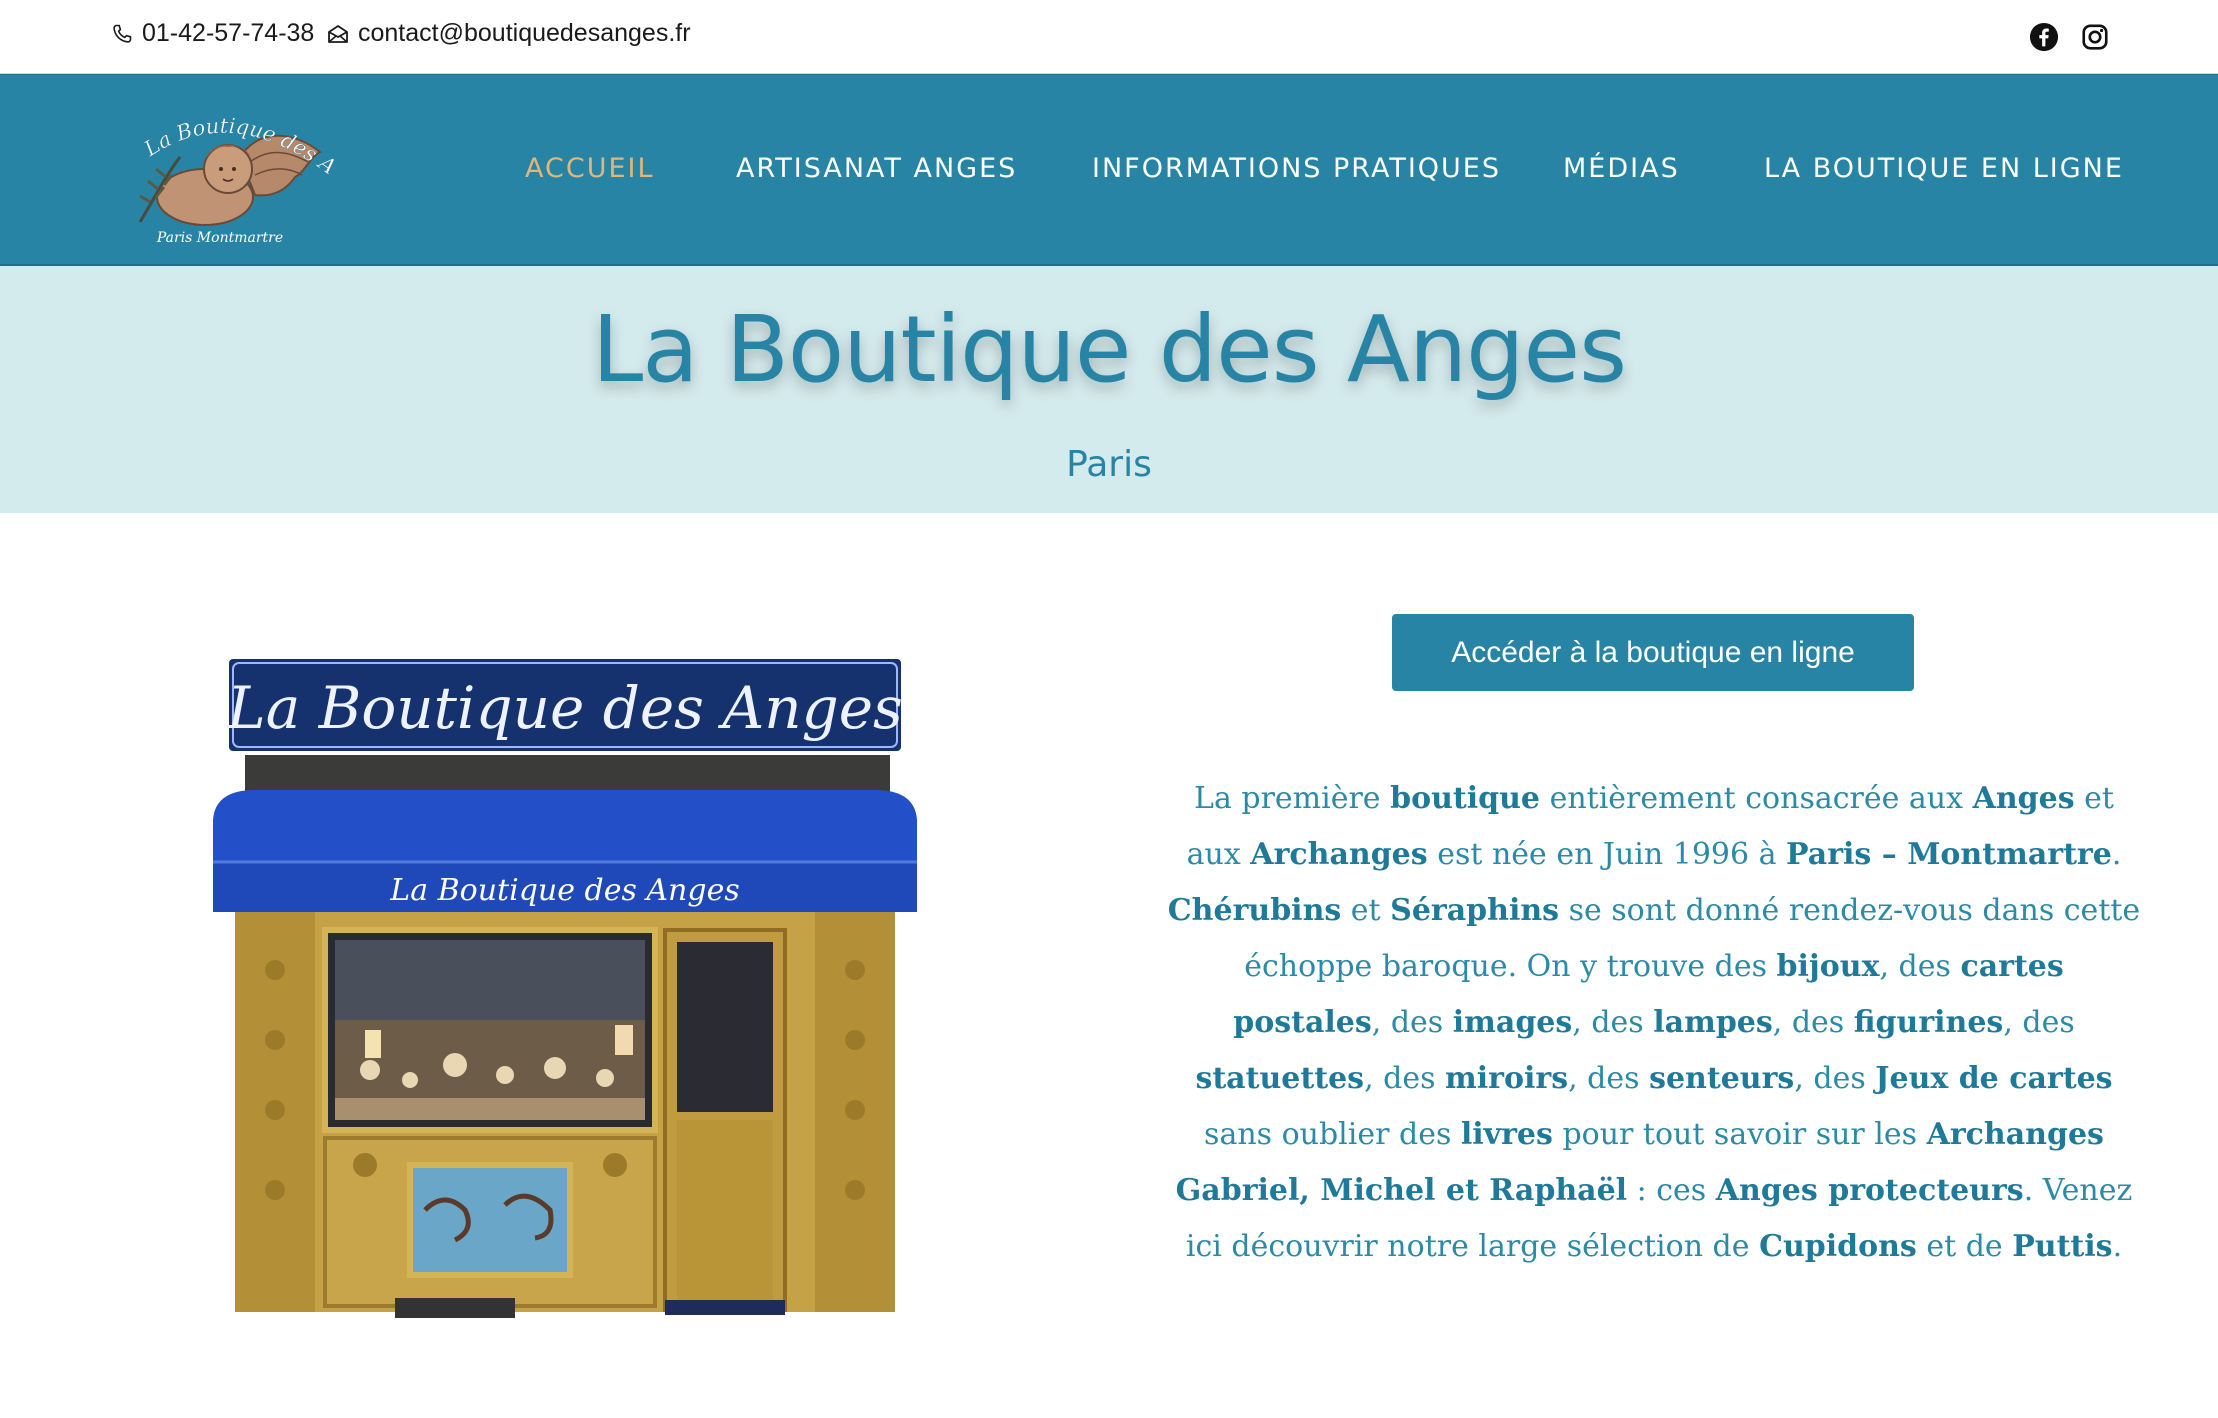 The height and width of the screenshot is (1418, 2218). What do you see at coordinates (1296, 168) in the screenshot?
I see `nav-informations-pratiques: INFORMATIONS PRATIQUES` at bounding box center [1296, 168].